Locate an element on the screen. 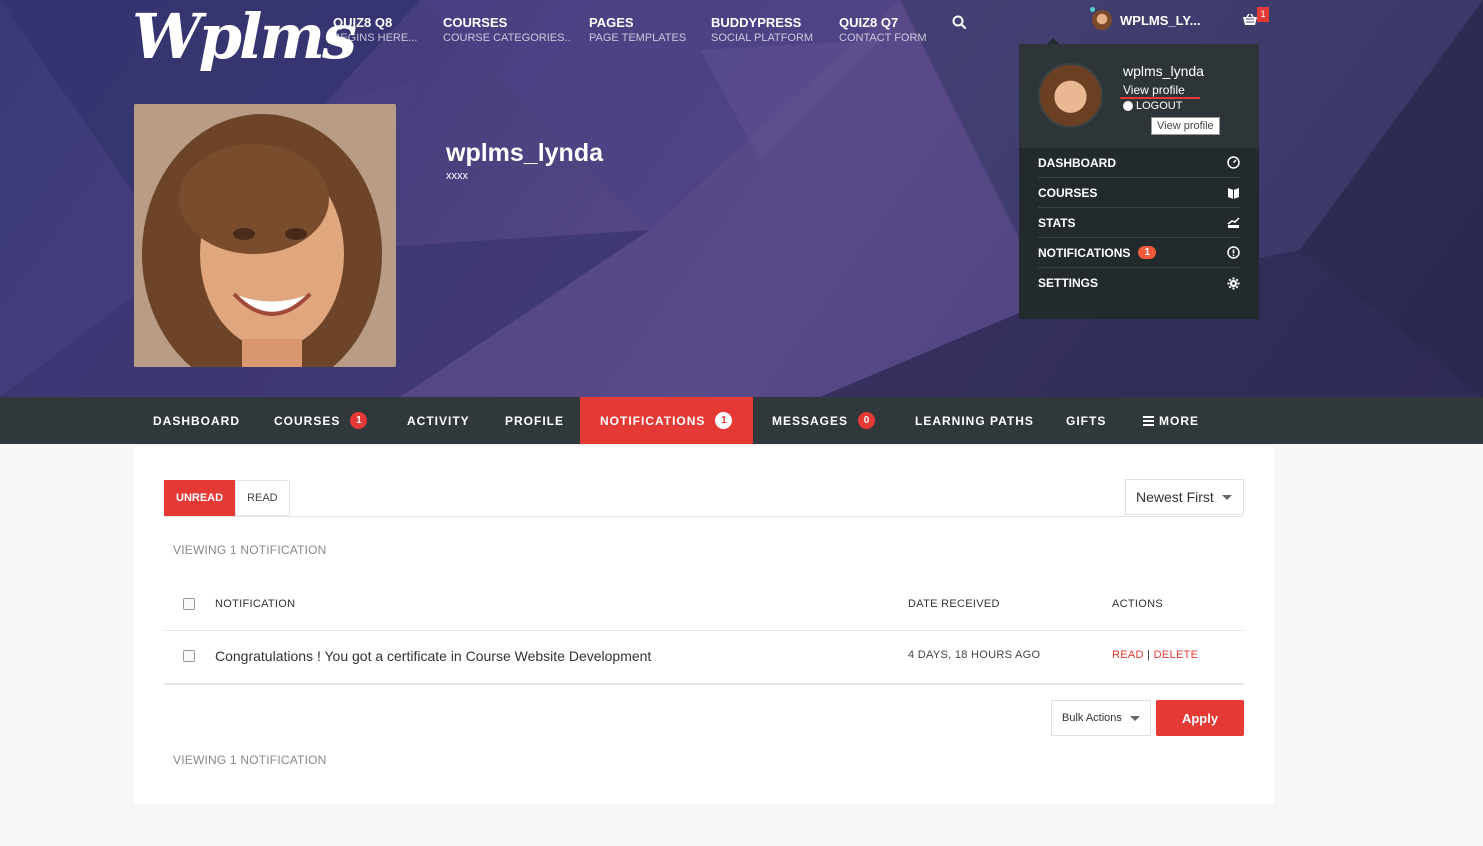  tab-dashboard: DASHBOARD is located at coordinates (196, 420).